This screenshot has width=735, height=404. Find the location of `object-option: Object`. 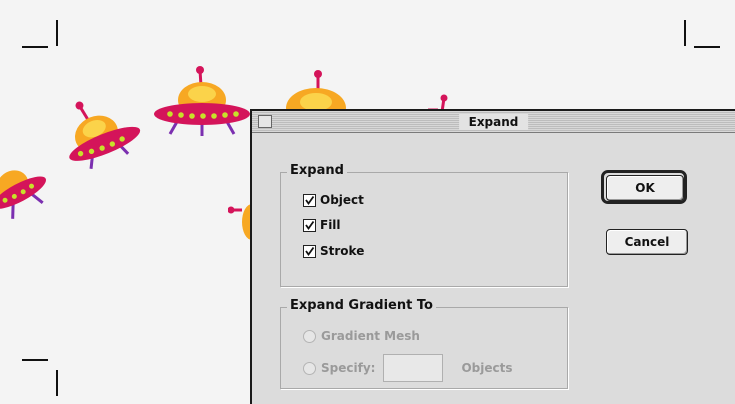

object-option: Object is located at coordinates (333, 200).